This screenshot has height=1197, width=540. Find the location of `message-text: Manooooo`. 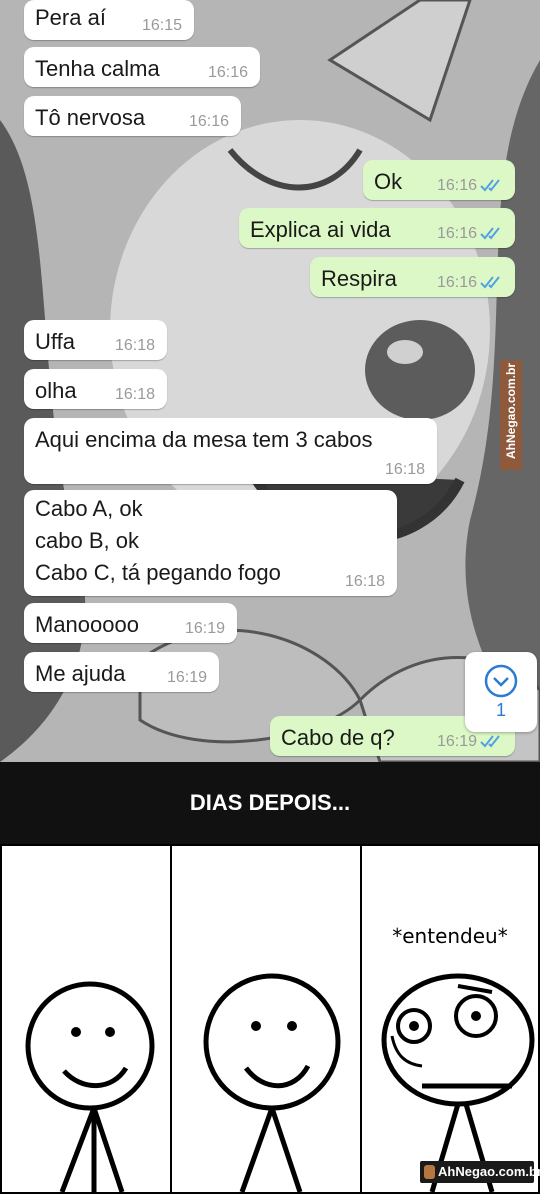

message-text: Manooooo is located at coordinates (87, 624).